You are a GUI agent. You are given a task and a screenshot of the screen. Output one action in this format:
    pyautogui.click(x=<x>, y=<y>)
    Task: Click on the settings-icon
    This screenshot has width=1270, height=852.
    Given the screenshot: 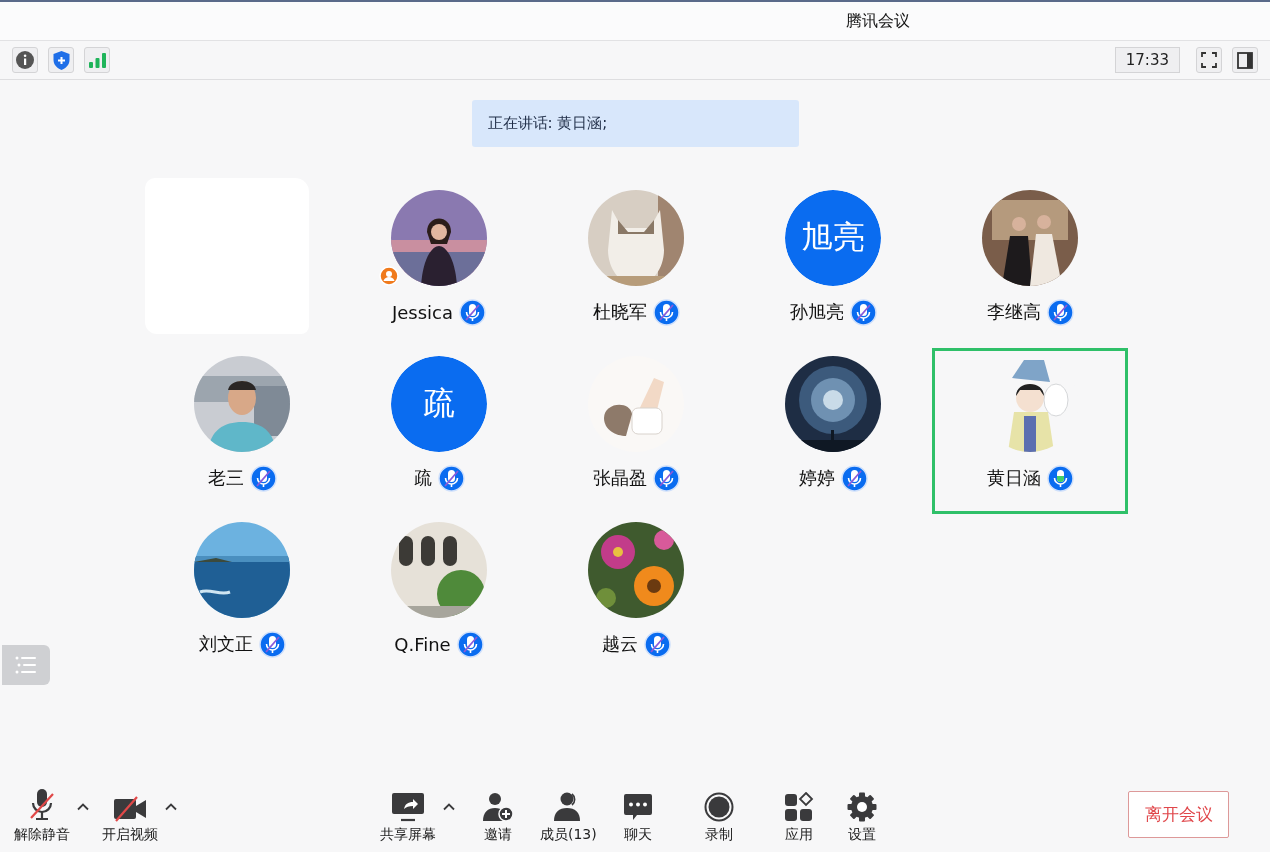 What is the action you would take?
    pyautogui.click(x=861, y=807)
    